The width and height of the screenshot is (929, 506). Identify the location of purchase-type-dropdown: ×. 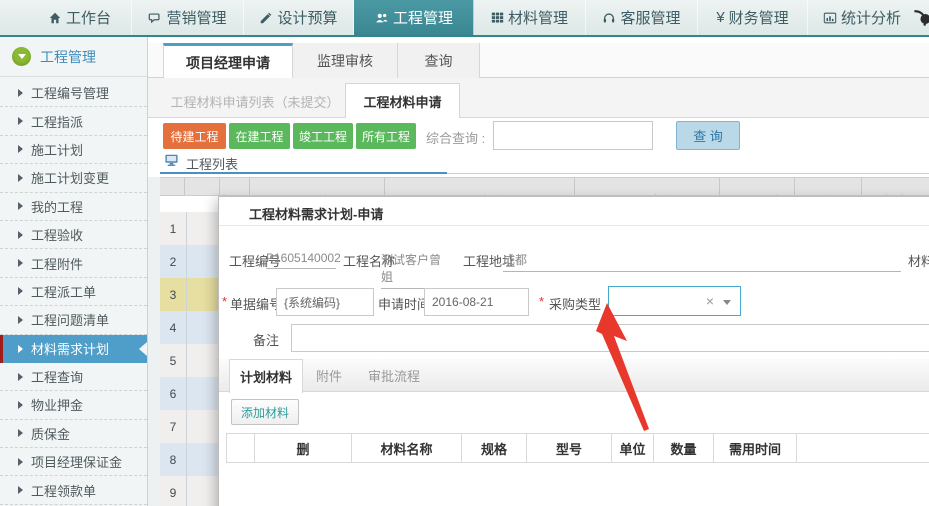
(674, 301).